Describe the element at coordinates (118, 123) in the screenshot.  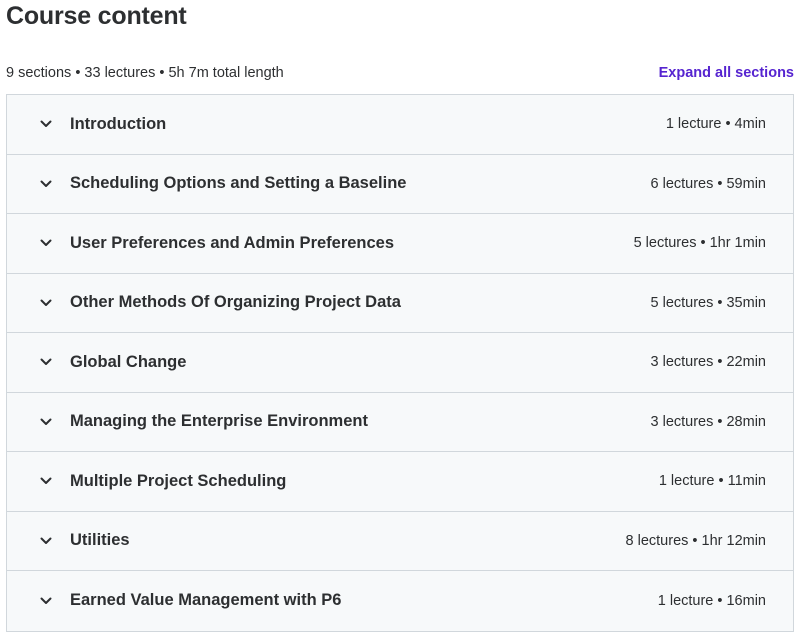
I see `section-title: Introduction` at that location.